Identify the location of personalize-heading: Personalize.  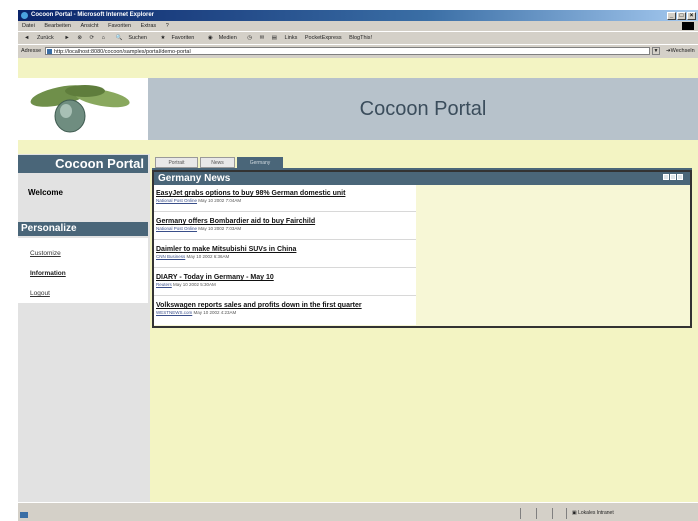
(83, 229).